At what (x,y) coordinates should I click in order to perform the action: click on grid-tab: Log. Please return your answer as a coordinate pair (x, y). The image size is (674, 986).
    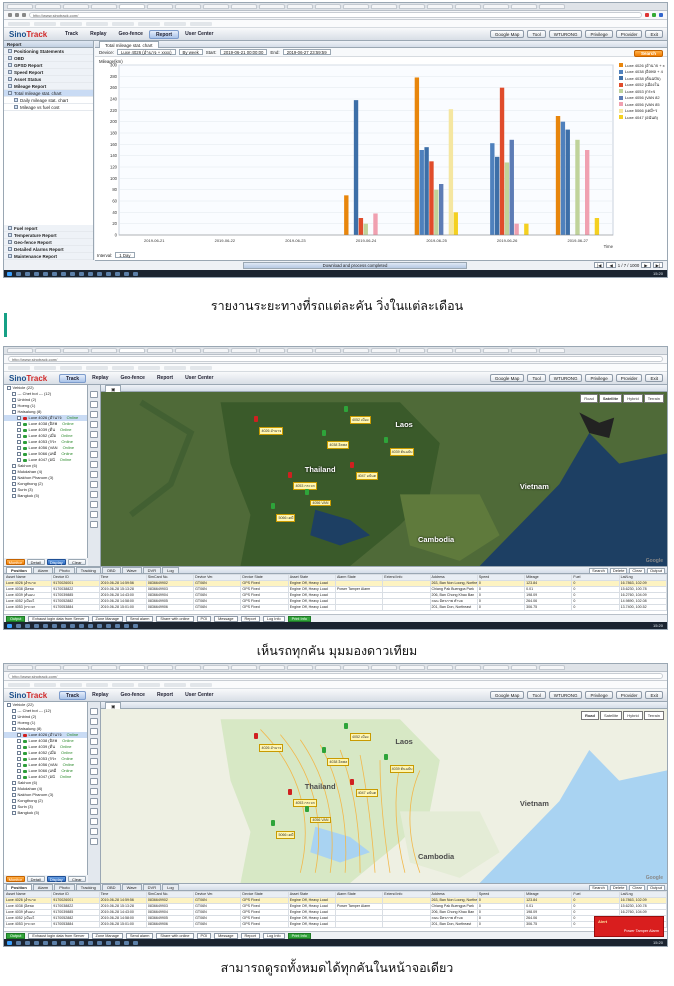
    Looking at the image, I should click on (170, 887).